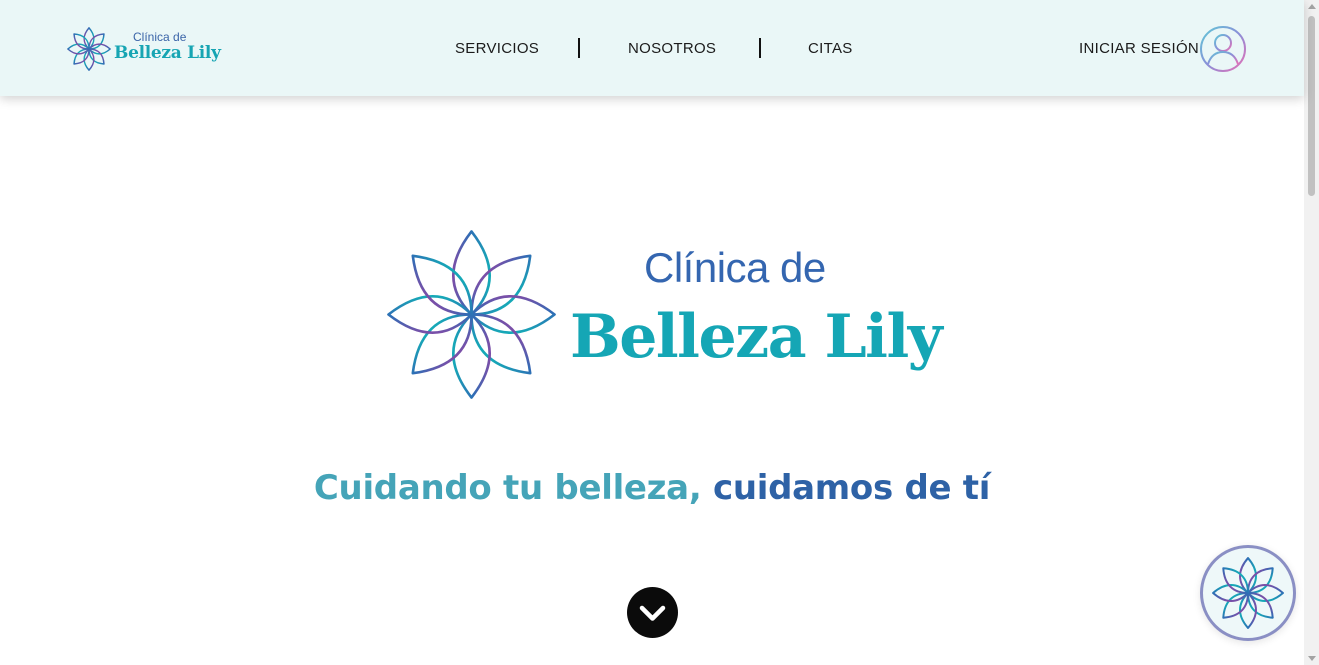  I want to click on hero-title-top: Clínica de, so click(735, 267).